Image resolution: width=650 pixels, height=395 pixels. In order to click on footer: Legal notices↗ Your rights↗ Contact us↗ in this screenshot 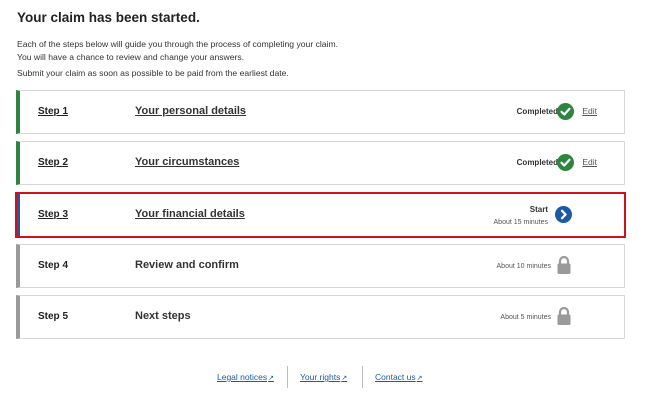, I will do `click(325, 376)`.